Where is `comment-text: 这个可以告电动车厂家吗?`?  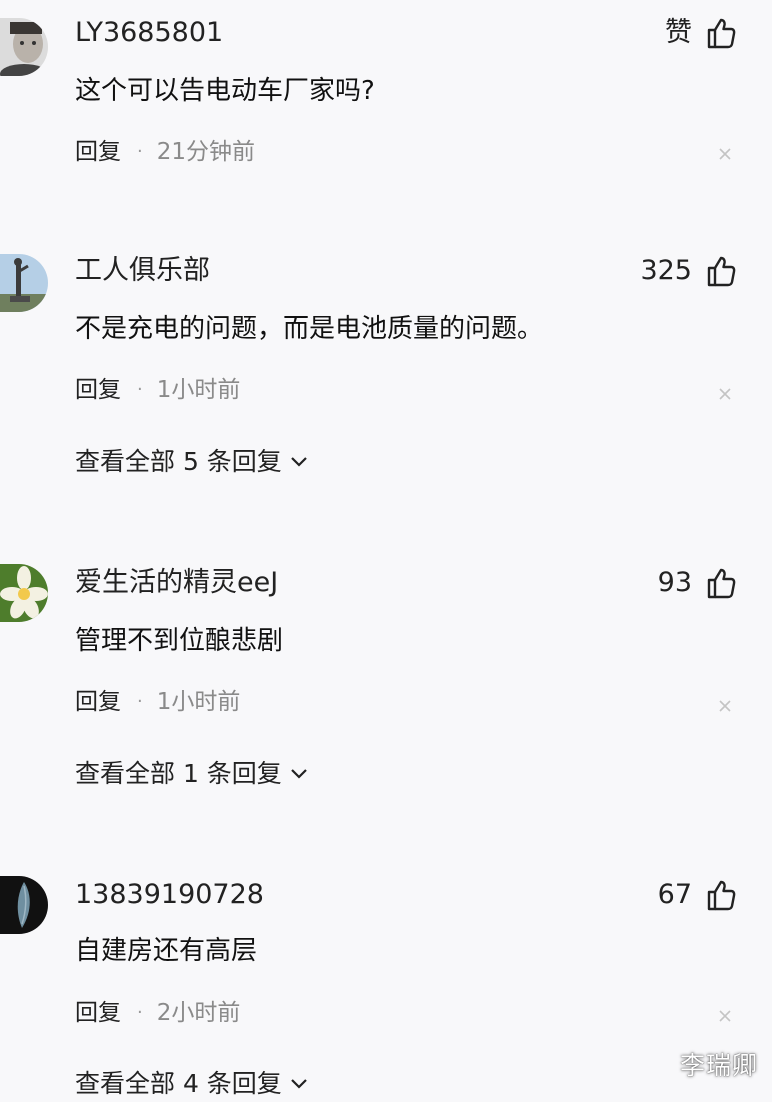 comment-text: 这个可以告电动车厂家吗? is located at coordinates (225, 91).